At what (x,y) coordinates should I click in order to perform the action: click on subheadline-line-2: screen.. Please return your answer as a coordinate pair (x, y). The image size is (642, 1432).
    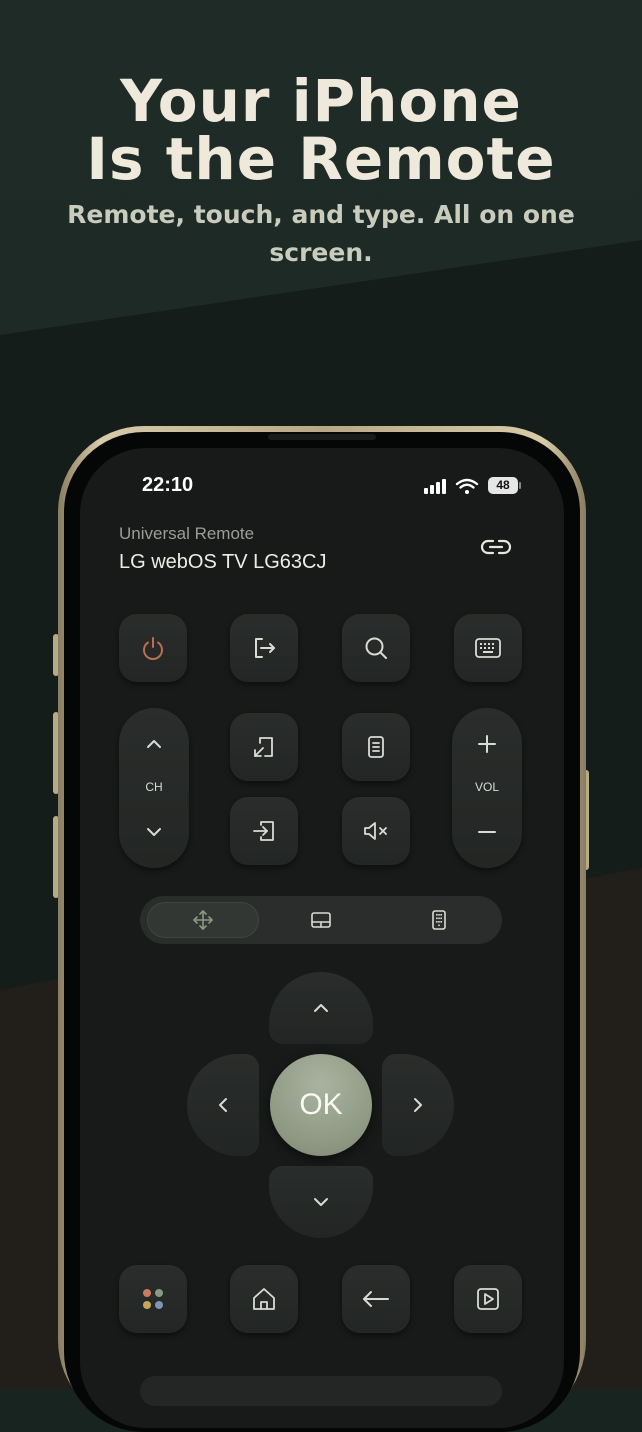
    Looking at the image, I should click on (321, 252).